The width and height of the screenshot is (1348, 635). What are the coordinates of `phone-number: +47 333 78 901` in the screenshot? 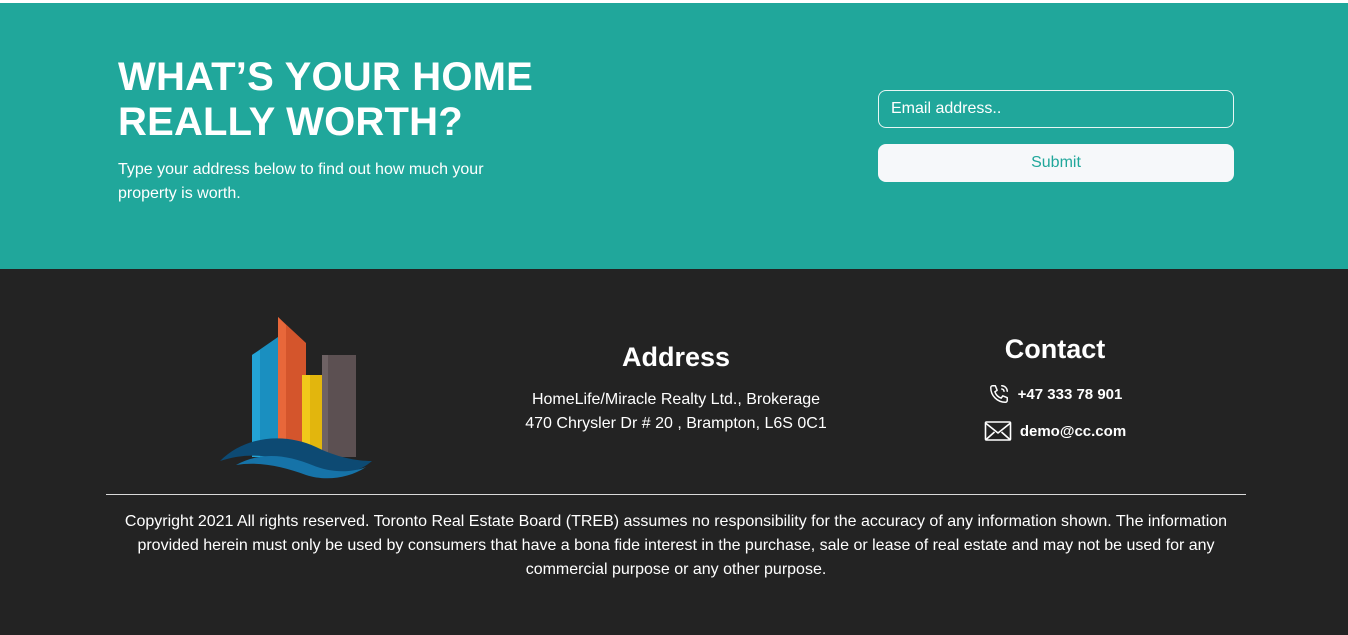 It's located at (1070, 394).